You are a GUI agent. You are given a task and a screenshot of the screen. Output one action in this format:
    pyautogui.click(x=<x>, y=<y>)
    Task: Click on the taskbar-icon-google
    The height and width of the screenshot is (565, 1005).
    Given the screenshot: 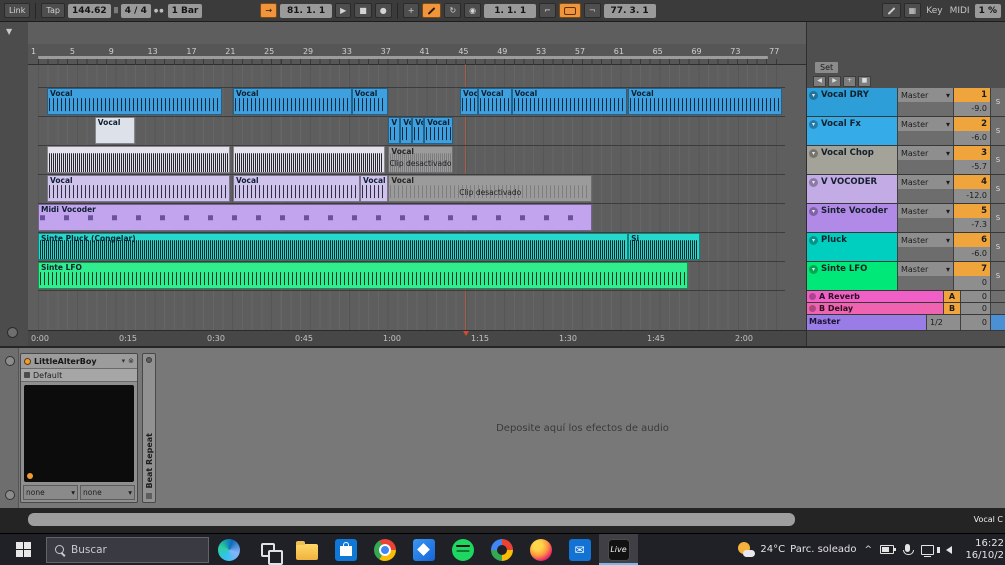 What is the action you would take?
    pyautogui.click(x=501, y=549)
    